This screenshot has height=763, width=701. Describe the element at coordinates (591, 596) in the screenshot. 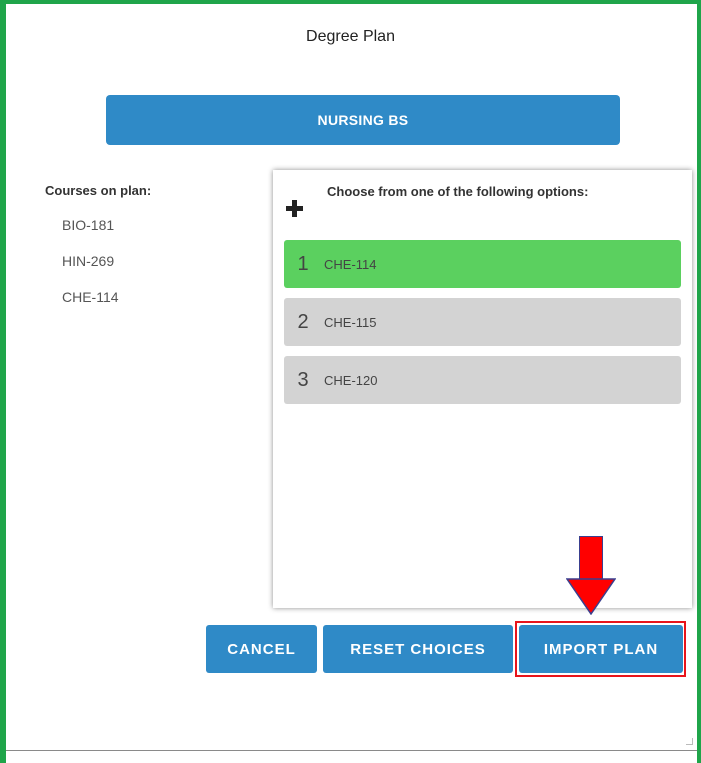

I see `arrow-head-icon` at that location.